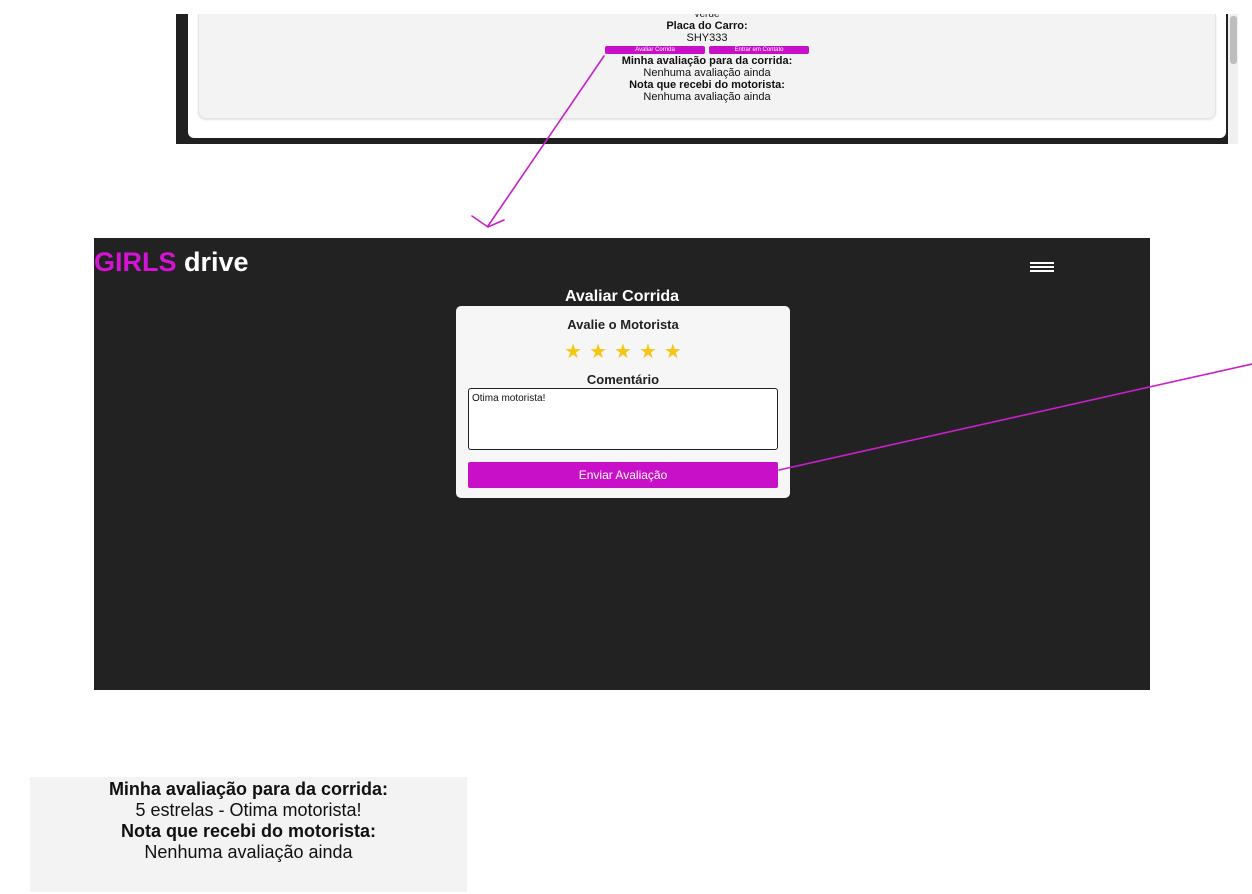  What do you see at coordinates (623, 419) in the screenshot?
I see `comment-textarea` at bounding box center [623, 419].